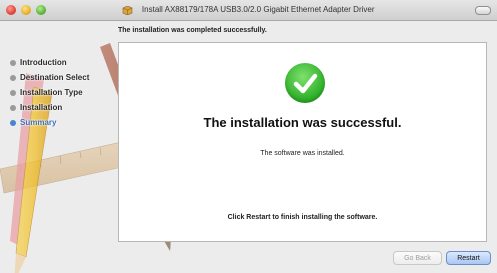  I want to click on checkmark-icon, so click(305, 83).